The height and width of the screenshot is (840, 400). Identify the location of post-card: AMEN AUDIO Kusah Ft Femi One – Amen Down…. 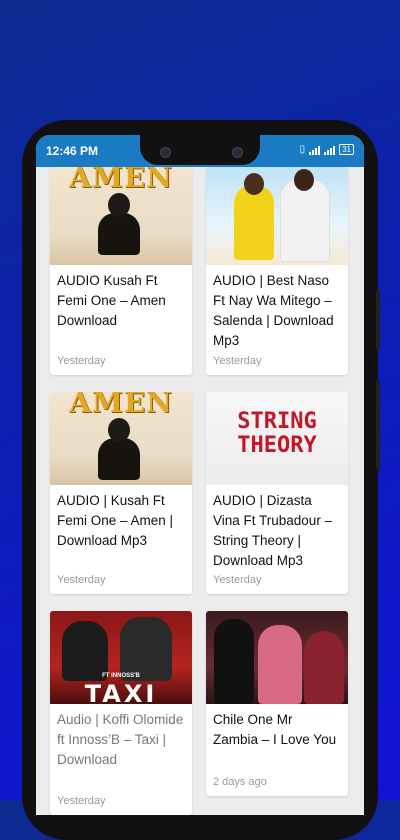
(121, 271).